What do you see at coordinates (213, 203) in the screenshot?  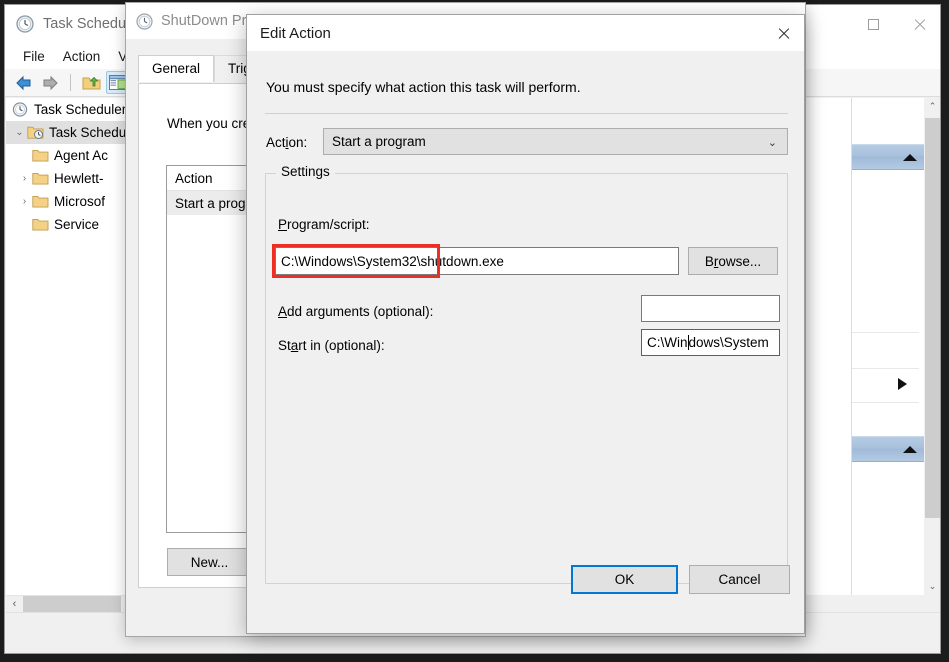 I see `action-cell-value: Start a progr` at bounding box center [213, 203].